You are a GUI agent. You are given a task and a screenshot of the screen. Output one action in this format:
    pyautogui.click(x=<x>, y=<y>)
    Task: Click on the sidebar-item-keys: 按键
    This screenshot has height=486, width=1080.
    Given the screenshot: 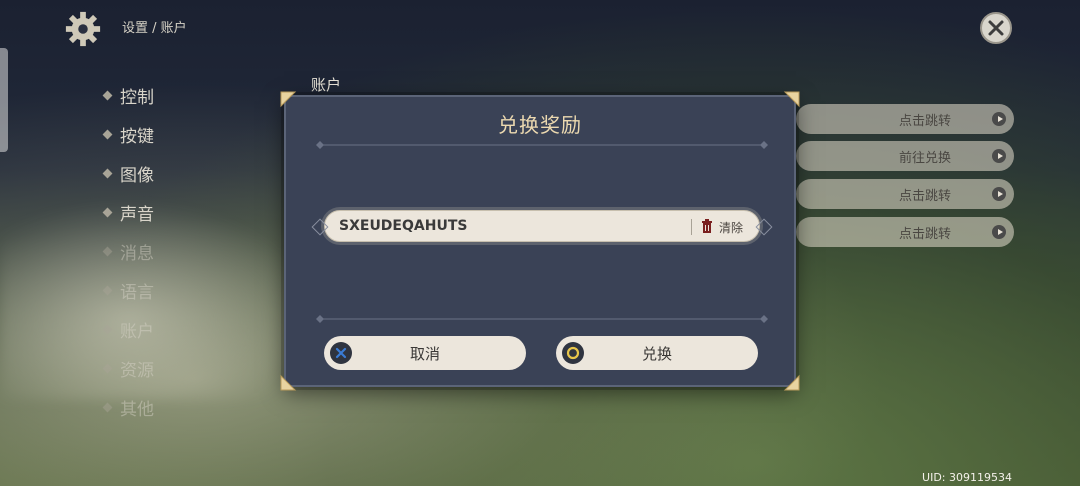 What is the action you would take?
    pyautogui.click(x=128, y=134)
    